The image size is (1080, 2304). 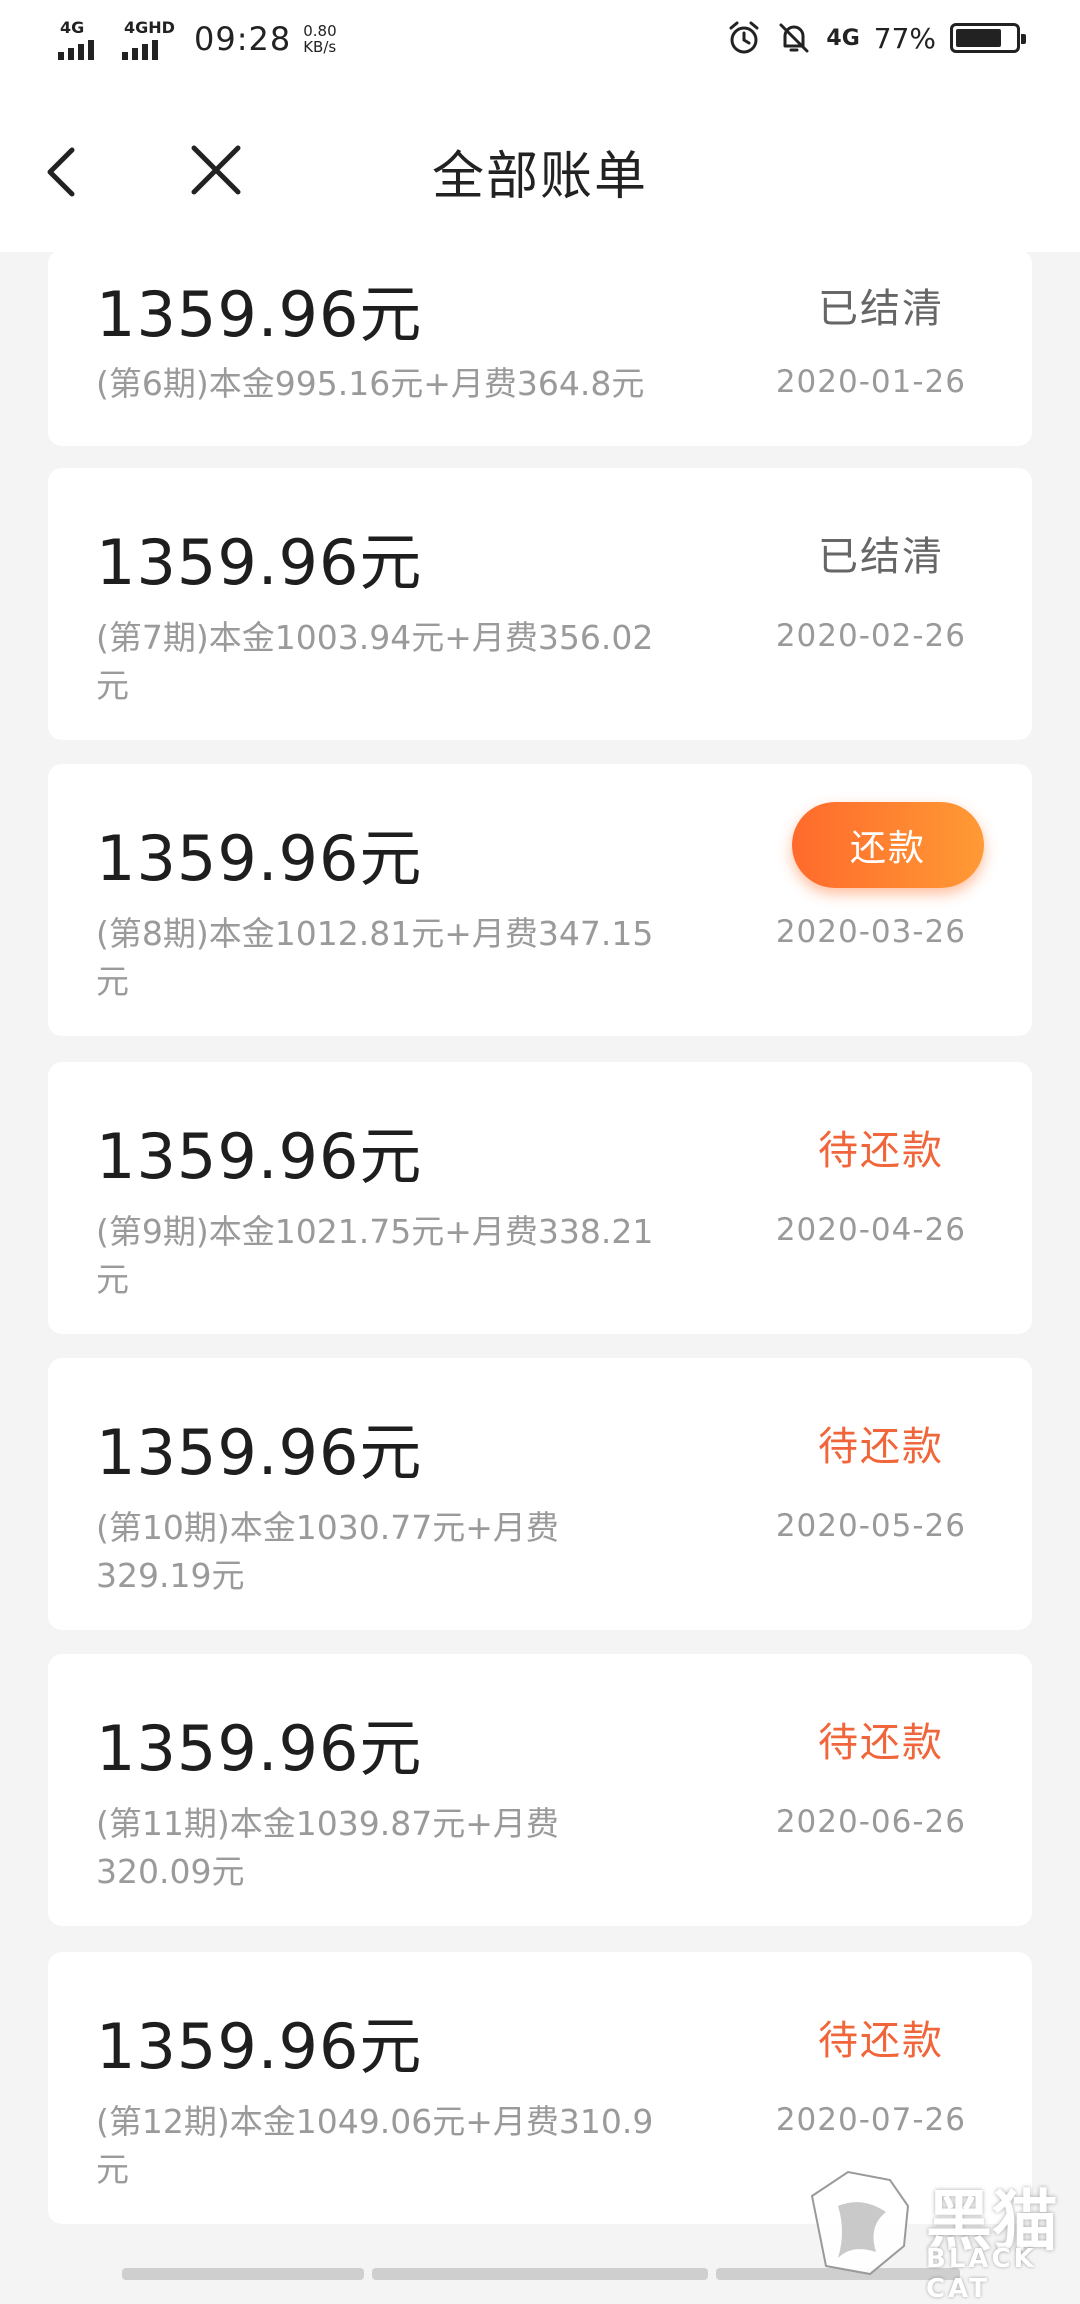 What do you see at coordinates (149, 27) in the screenshot?
I see `network-type-label-2: 4GHD` at bounding box center [149, 27].